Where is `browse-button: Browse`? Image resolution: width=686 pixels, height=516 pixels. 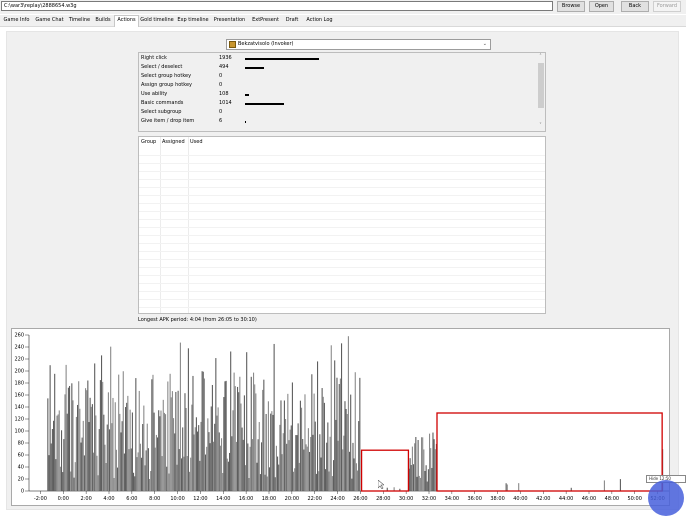 browse-button: Browse is located at coordinates (571, 6).